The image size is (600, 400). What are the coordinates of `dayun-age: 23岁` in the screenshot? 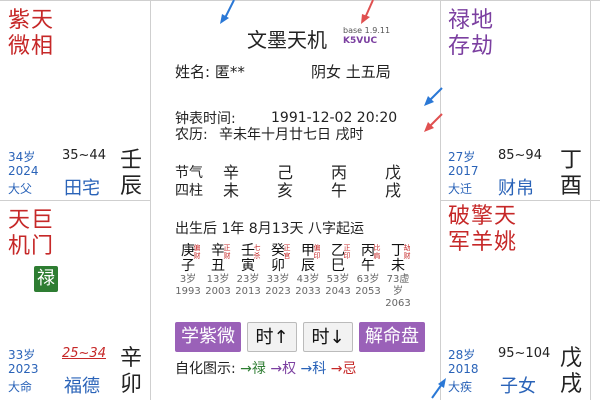 It's located at (248, 279).